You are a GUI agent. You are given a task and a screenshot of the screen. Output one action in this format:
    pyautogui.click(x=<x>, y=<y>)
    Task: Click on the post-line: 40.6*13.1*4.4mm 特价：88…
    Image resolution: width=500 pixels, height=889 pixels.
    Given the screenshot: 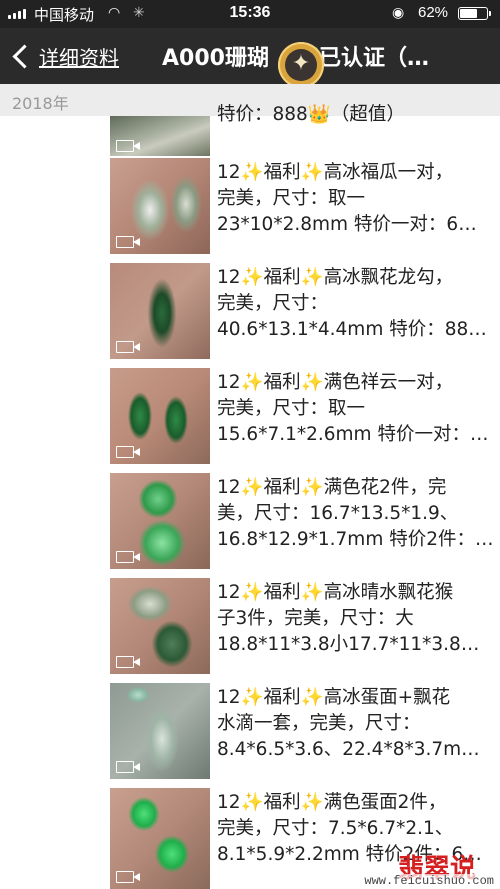 What is the action you would take?
    pyautogui.click(x=352, y=329)
    